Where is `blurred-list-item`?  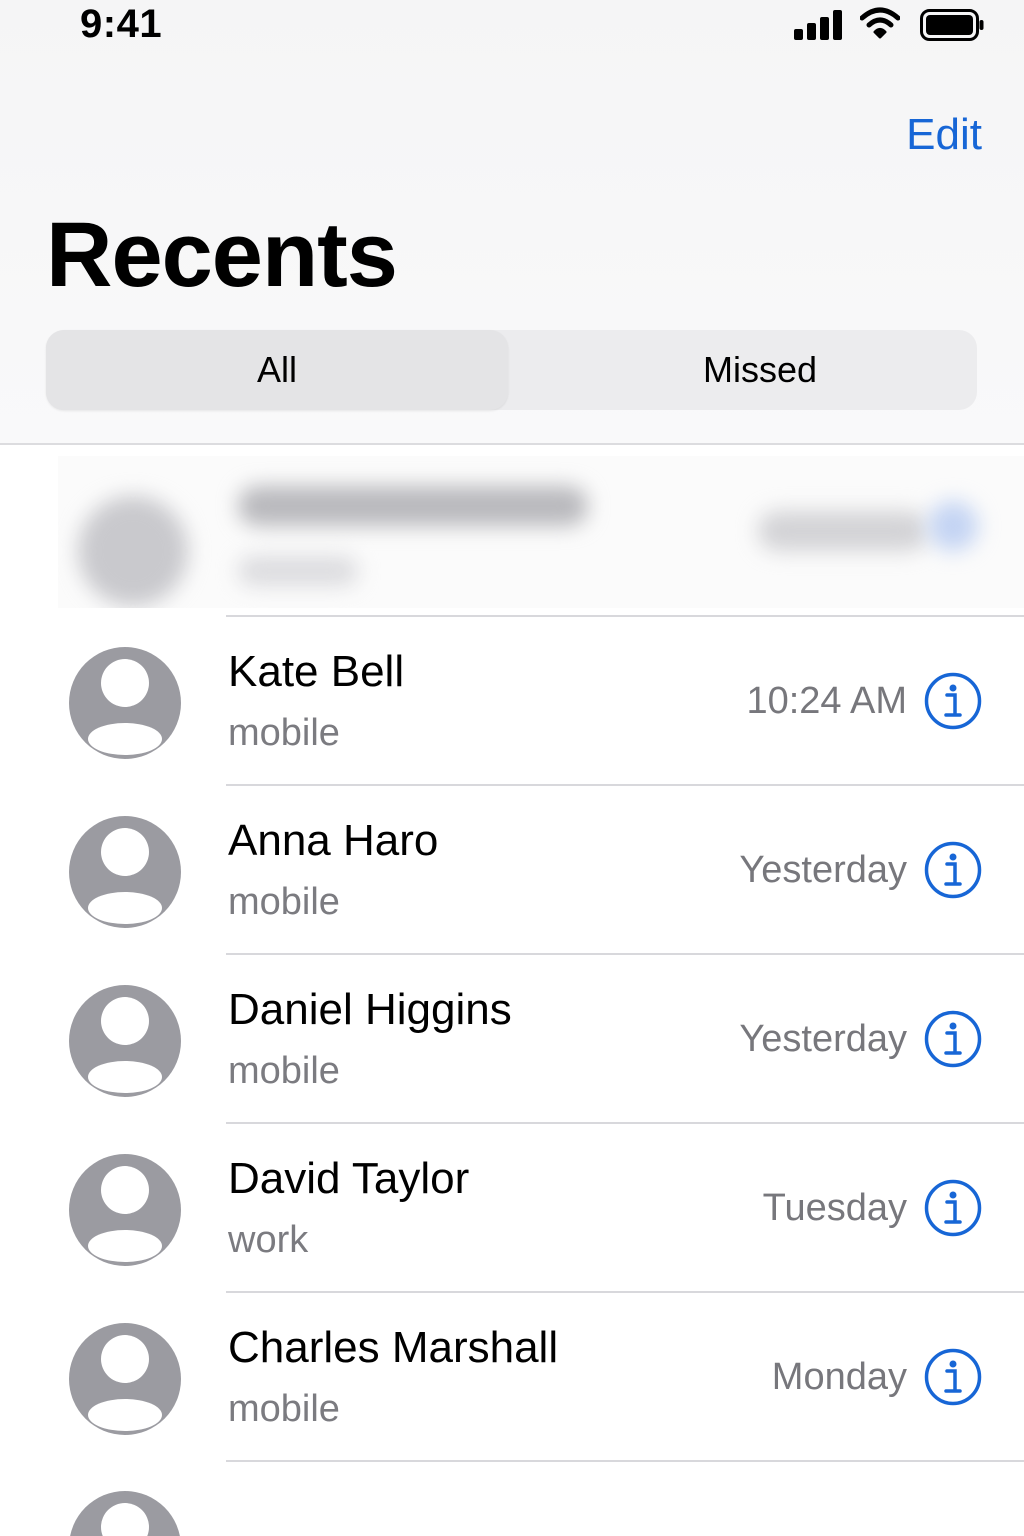 blurred-list-item is located at coordinates (541, 532).